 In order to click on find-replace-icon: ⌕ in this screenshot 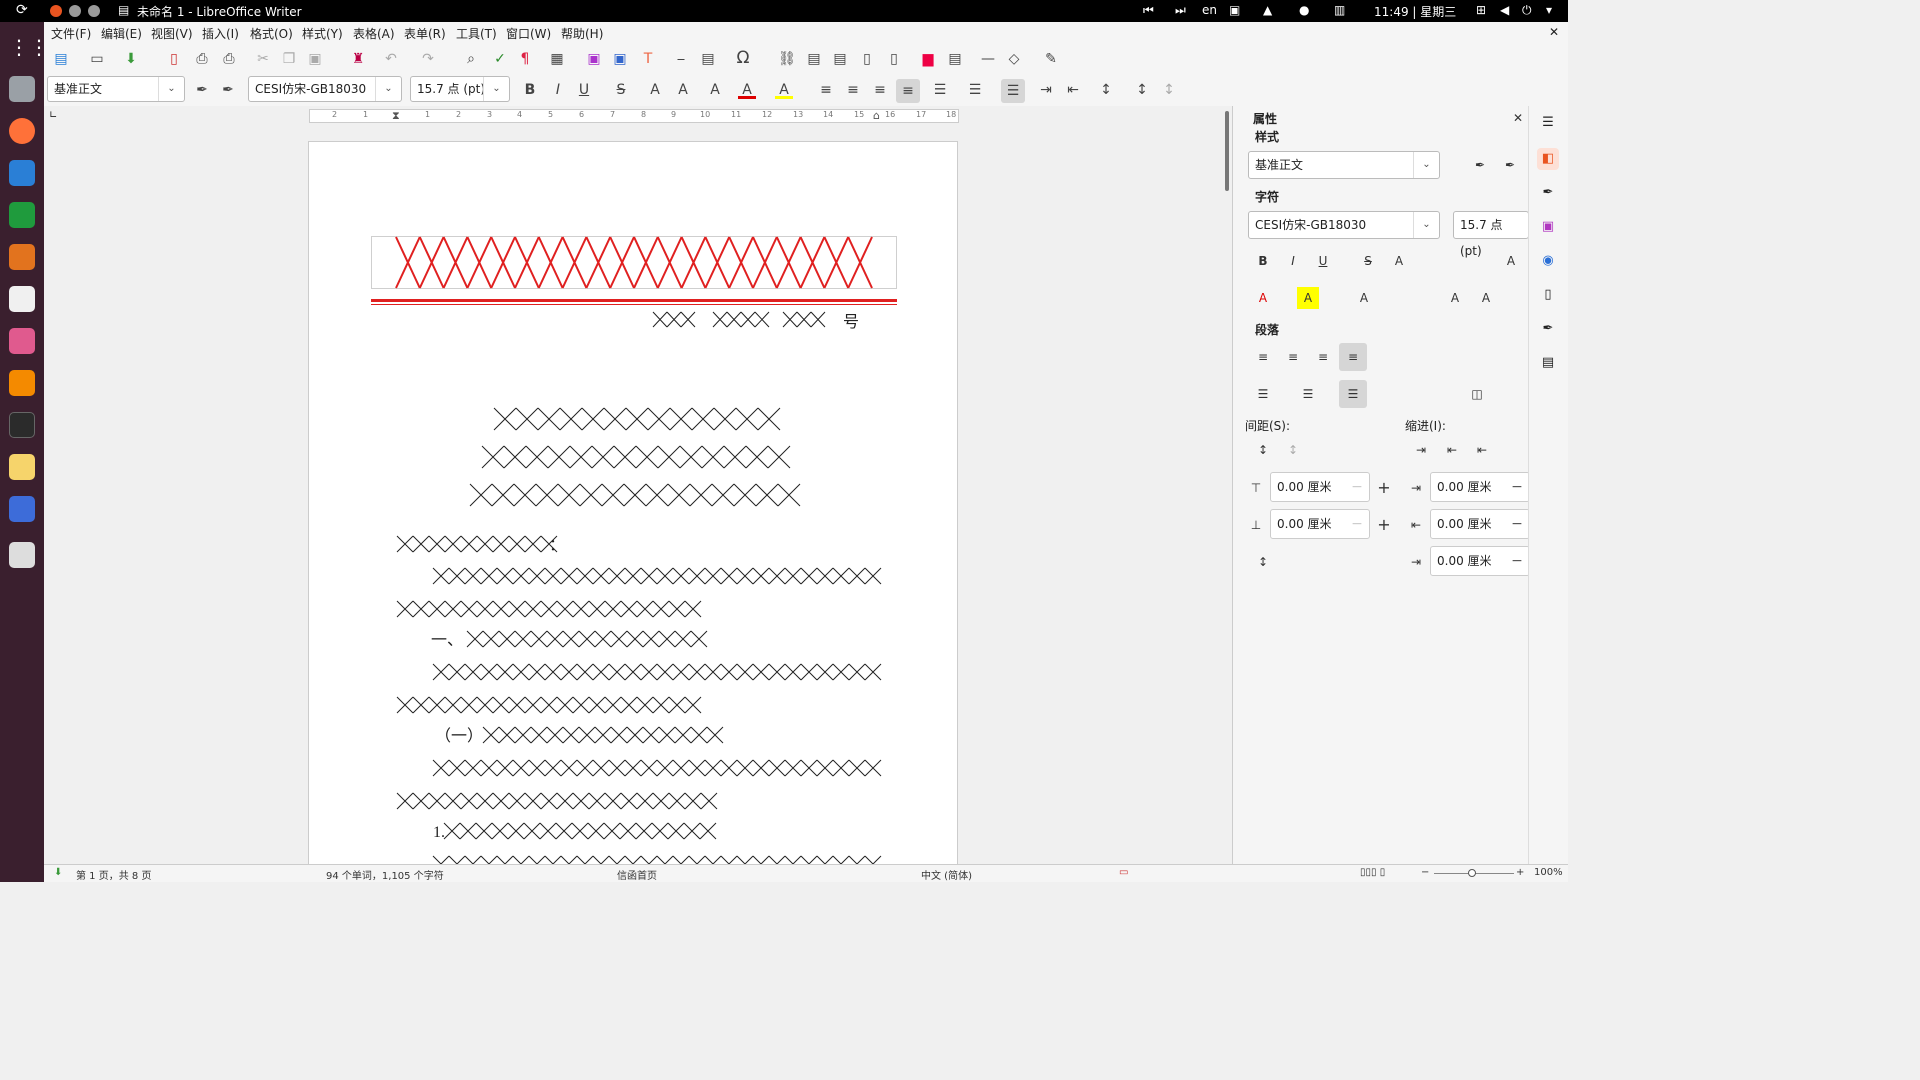, I will do `click(471, 59)`.